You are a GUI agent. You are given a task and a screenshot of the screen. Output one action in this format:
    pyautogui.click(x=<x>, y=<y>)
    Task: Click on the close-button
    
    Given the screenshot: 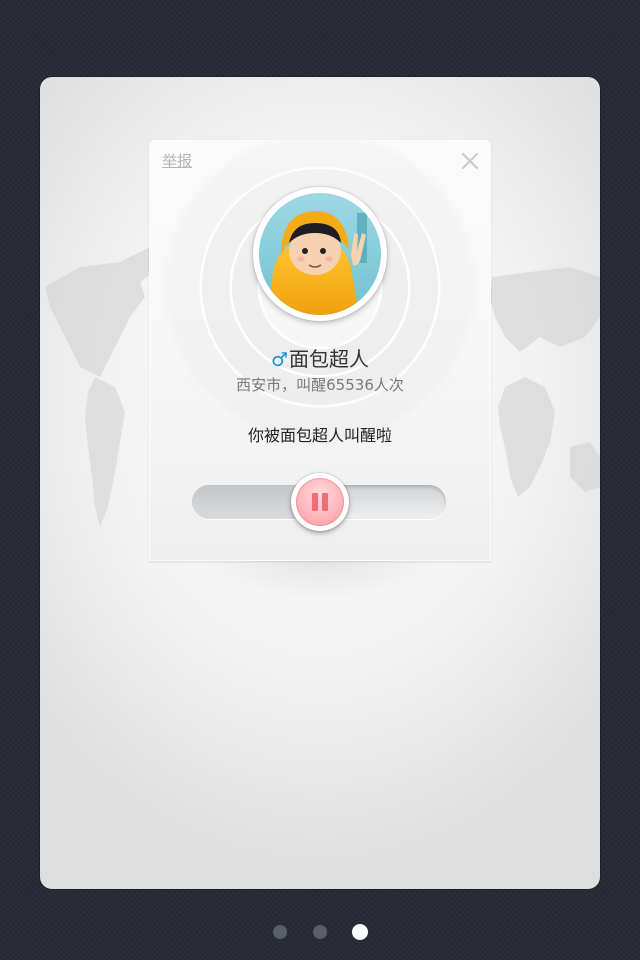 What is the action you would take?
    pyautogui.click(x=470, y=161)
    